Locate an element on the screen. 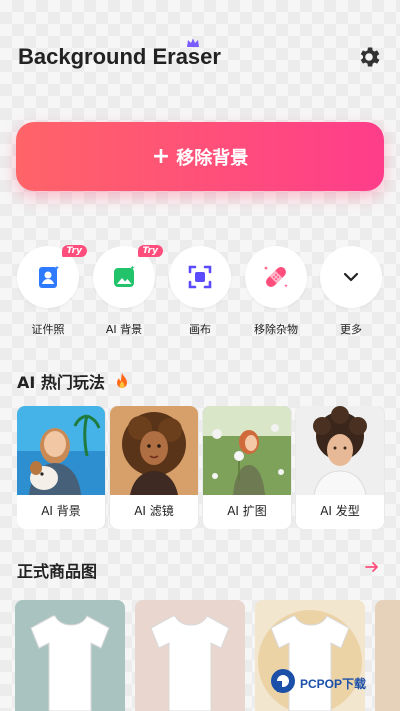 This screenshot has width=400, height=711. tool-label: AI 背景 is located at coordinates (124, 329).